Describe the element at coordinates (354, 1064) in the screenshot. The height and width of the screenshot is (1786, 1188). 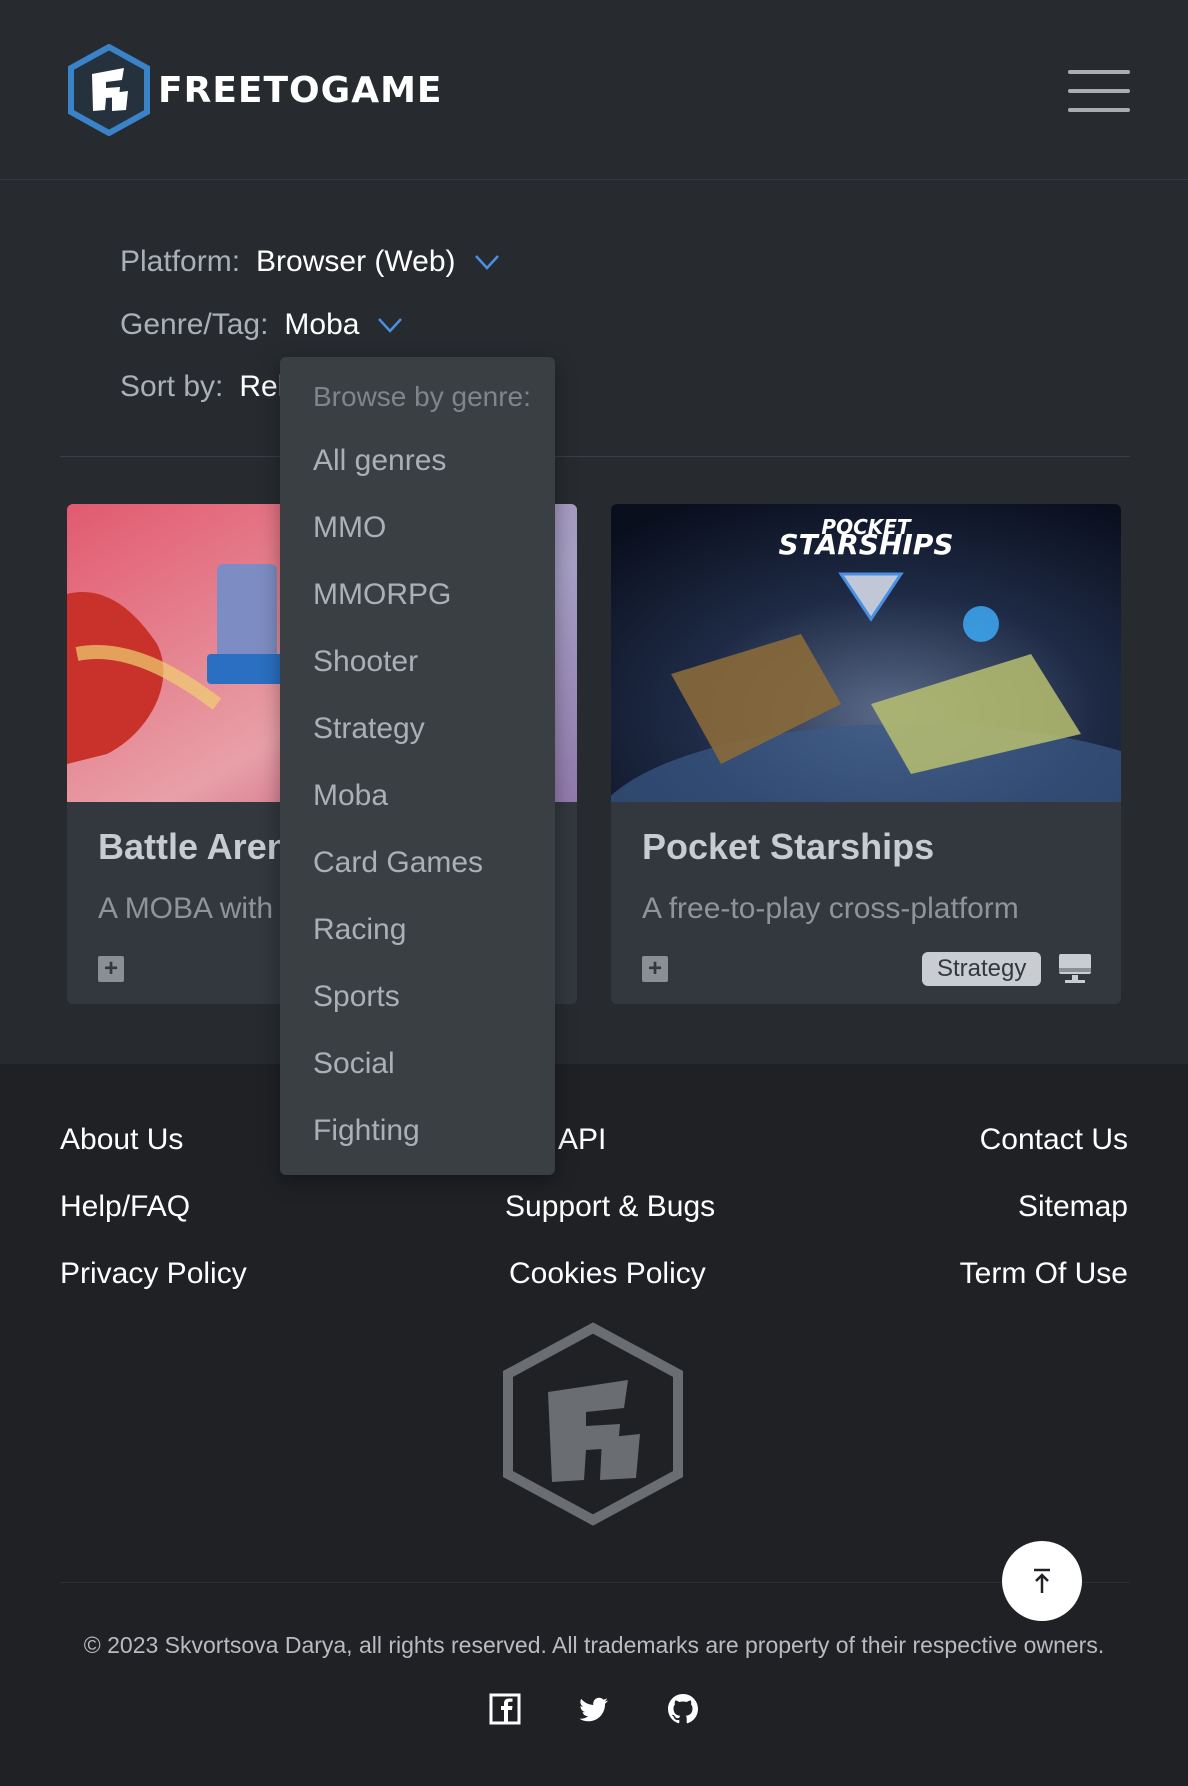
I see `dropdown-item-social: Social` at that location.